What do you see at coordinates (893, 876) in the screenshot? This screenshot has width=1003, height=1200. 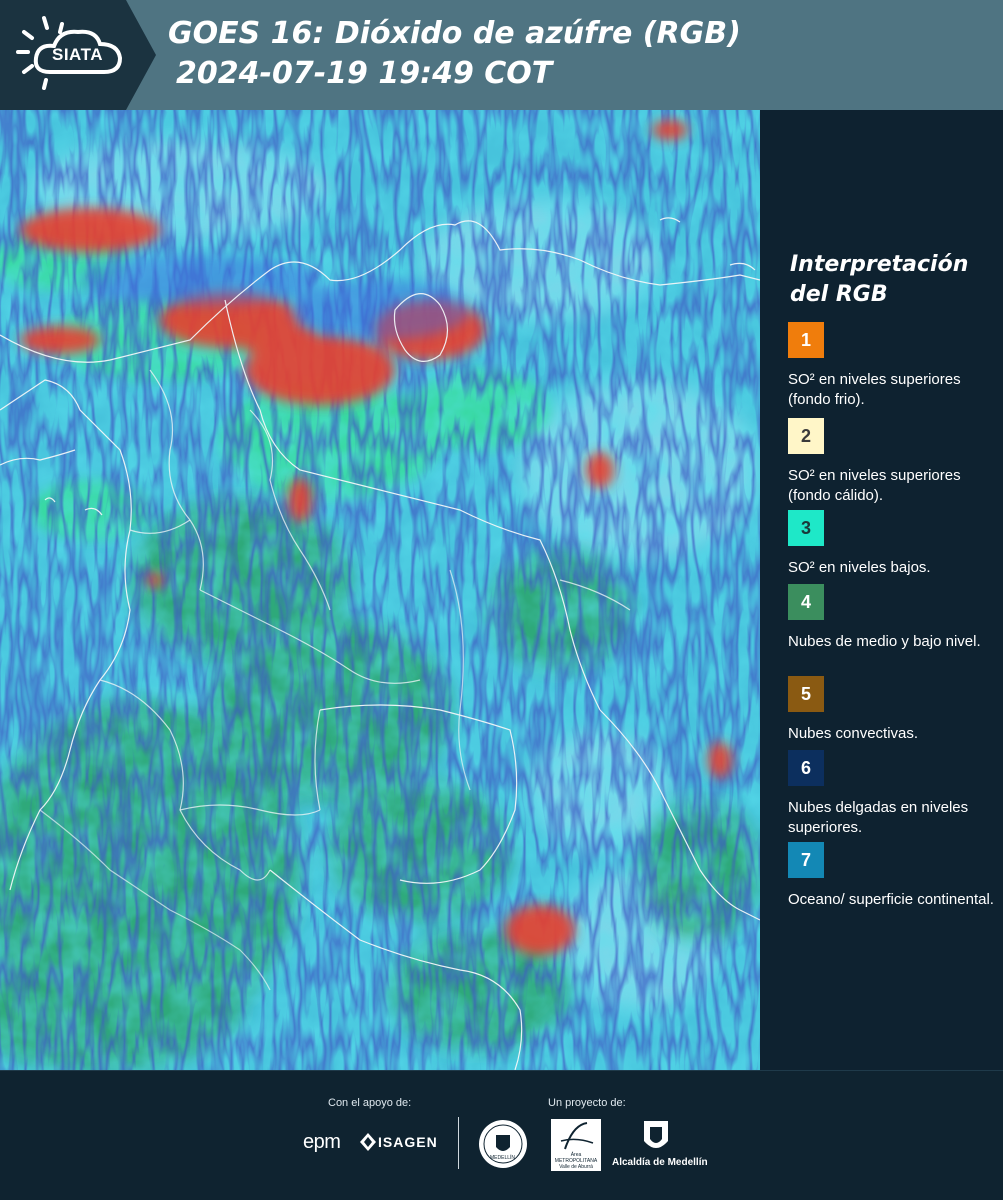 I see `legend-item-7: 7 Oceano/ superficie continental.` at bounding box center [893, 876].